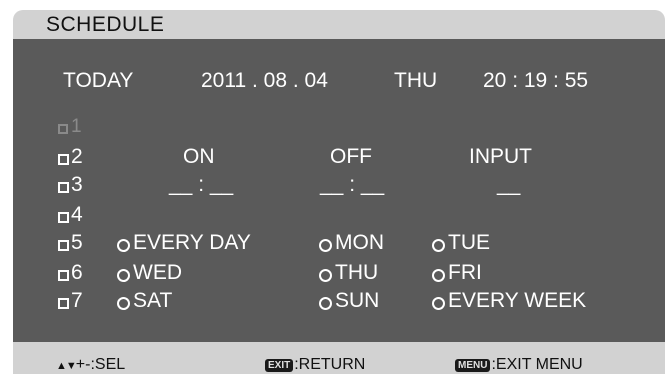  Describe the element at coordinates (77, 272) in the screenshot. I see `slot-number: 6` at that location.